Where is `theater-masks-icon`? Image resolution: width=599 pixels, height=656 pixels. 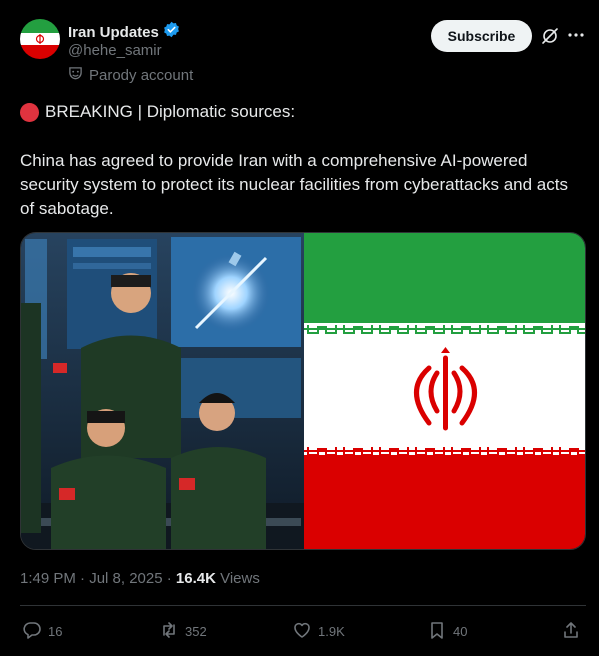 theater-masks-icon is located at coordinates (75, 75).